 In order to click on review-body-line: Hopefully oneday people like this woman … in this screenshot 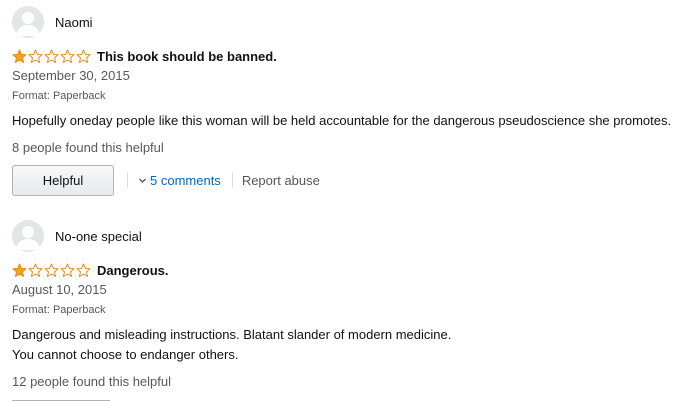, I will do `click(342, 120)`.